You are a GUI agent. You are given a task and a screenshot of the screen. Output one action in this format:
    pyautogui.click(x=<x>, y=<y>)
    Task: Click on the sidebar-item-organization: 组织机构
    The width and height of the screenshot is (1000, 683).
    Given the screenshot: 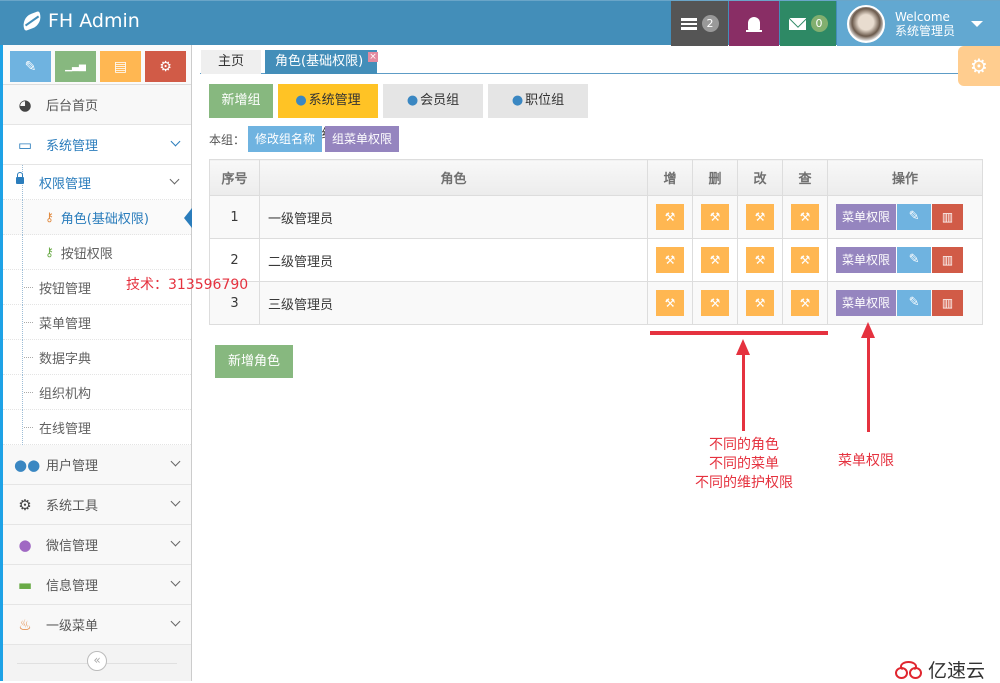 What is the action you would take?
    pyautogui.click(x=97, y=392)
    